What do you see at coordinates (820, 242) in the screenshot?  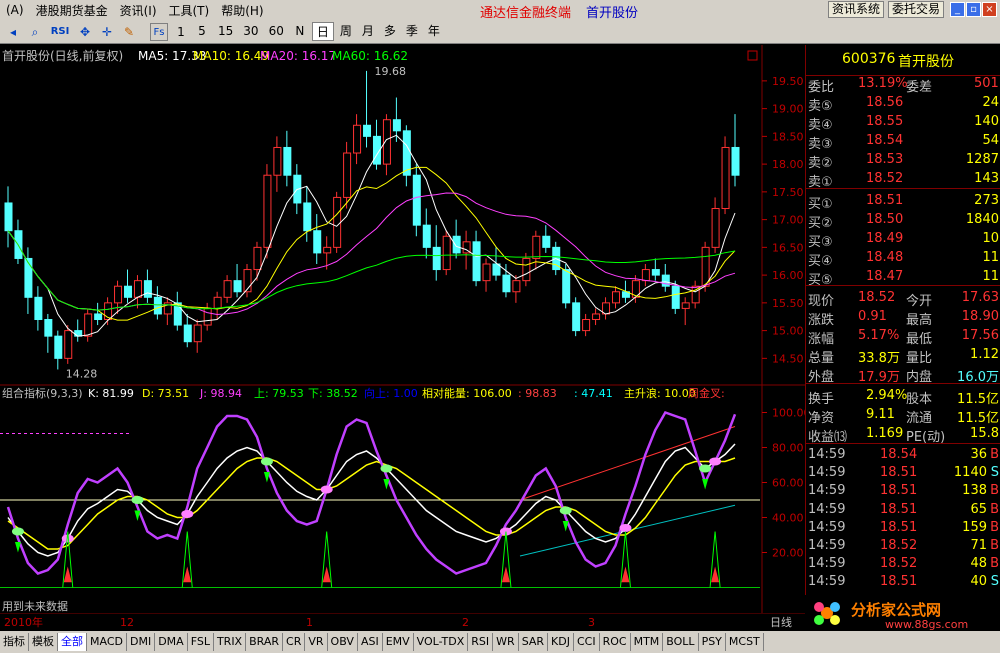 I see `buy-level-label: 买③` at bounding box center [820, 242].